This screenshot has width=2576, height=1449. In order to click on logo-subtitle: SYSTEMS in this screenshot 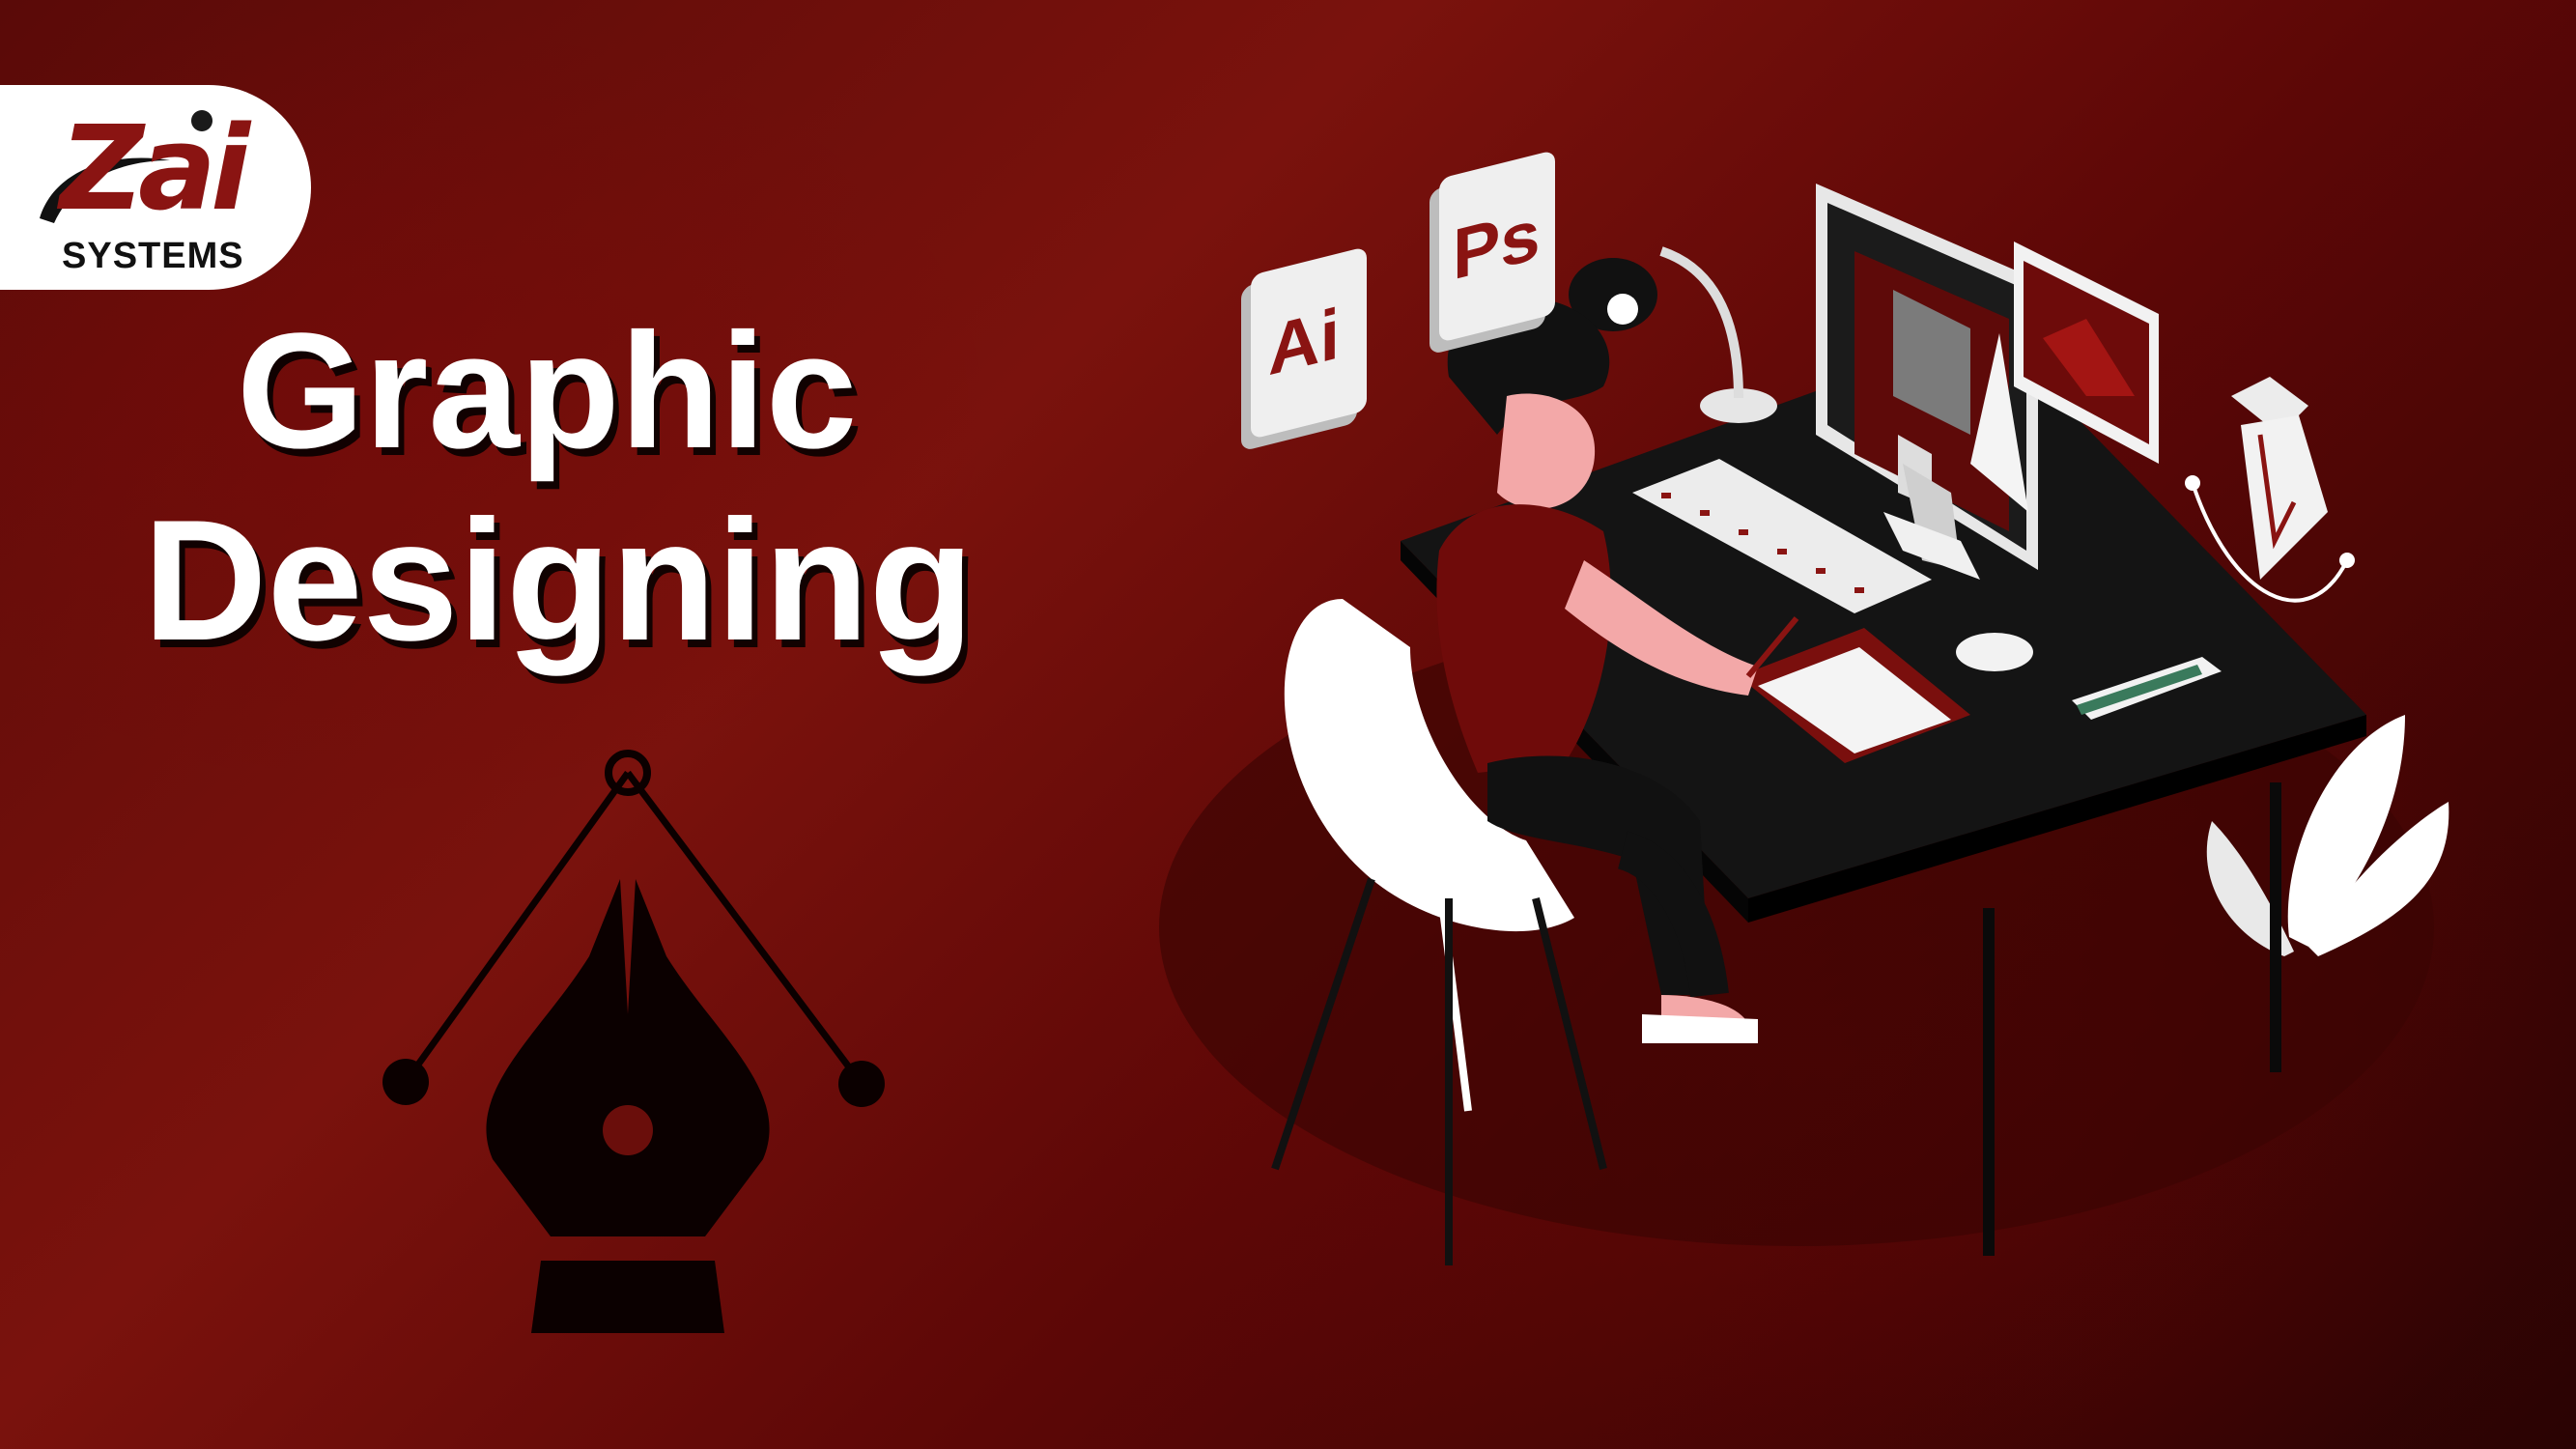, I will do `click(153, 256)`.